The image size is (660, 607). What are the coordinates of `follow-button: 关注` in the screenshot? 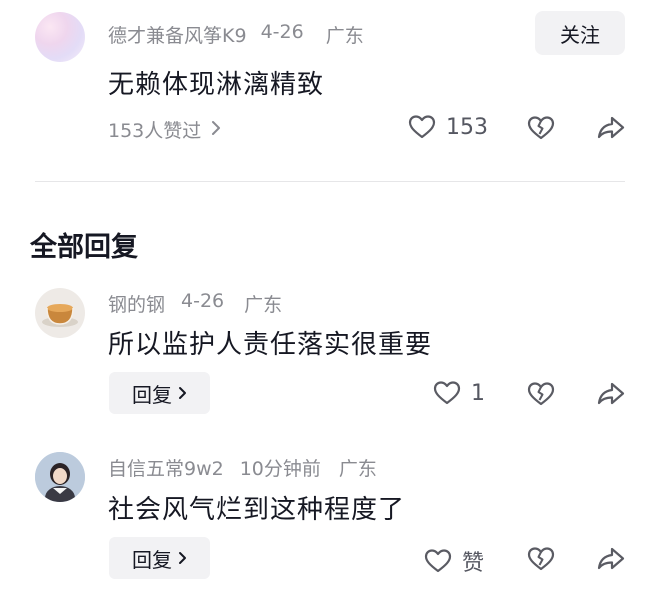 It's located at (580, 33).